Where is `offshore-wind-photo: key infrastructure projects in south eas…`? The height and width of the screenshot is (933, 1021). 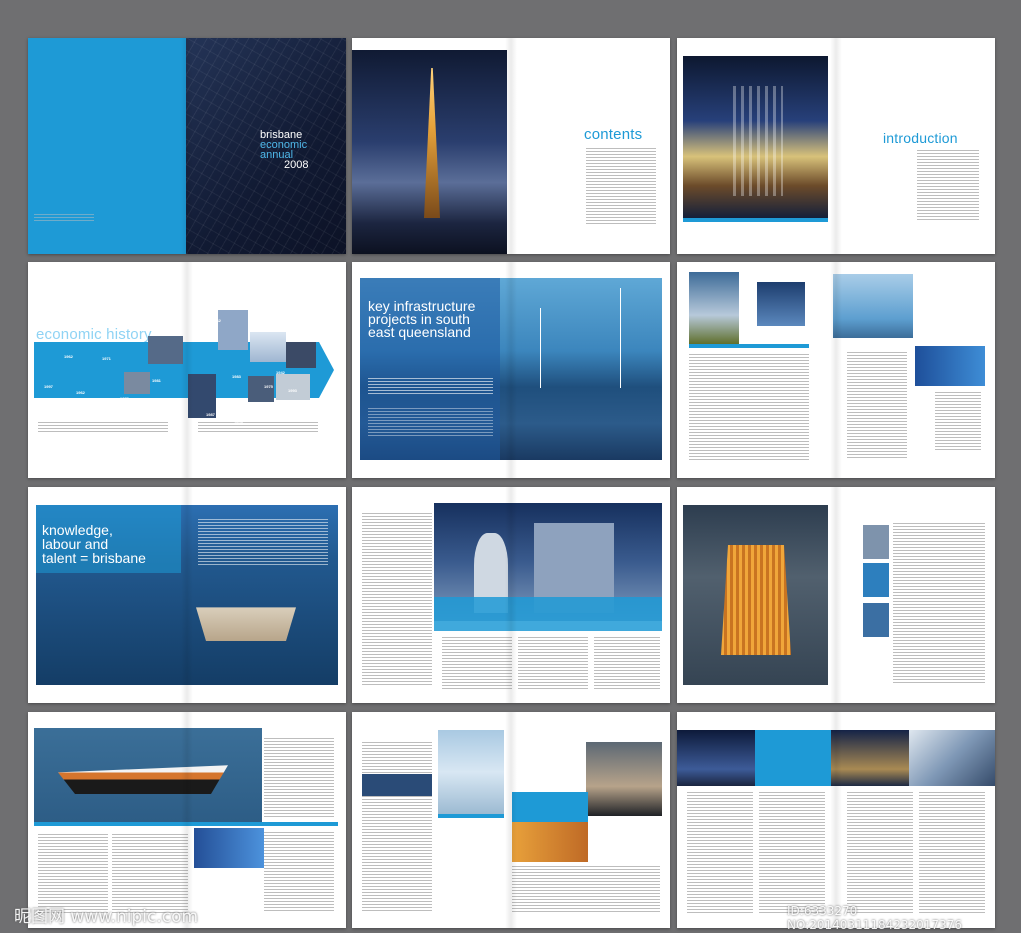 offshore-wind-photo: key infrastructure projects in south eas… is located at coordinates (511, 369).